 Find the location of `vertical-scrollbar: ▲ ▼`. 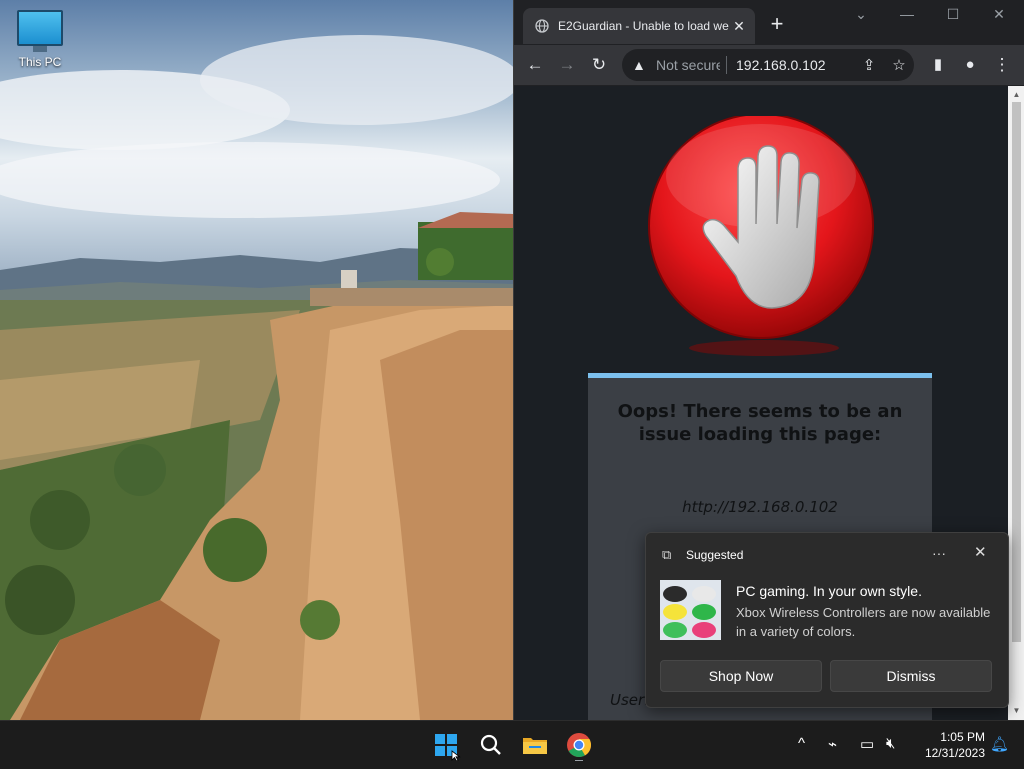

vertical-scrollbar: ▲ ▼ is located at coordinates (1016, 403).